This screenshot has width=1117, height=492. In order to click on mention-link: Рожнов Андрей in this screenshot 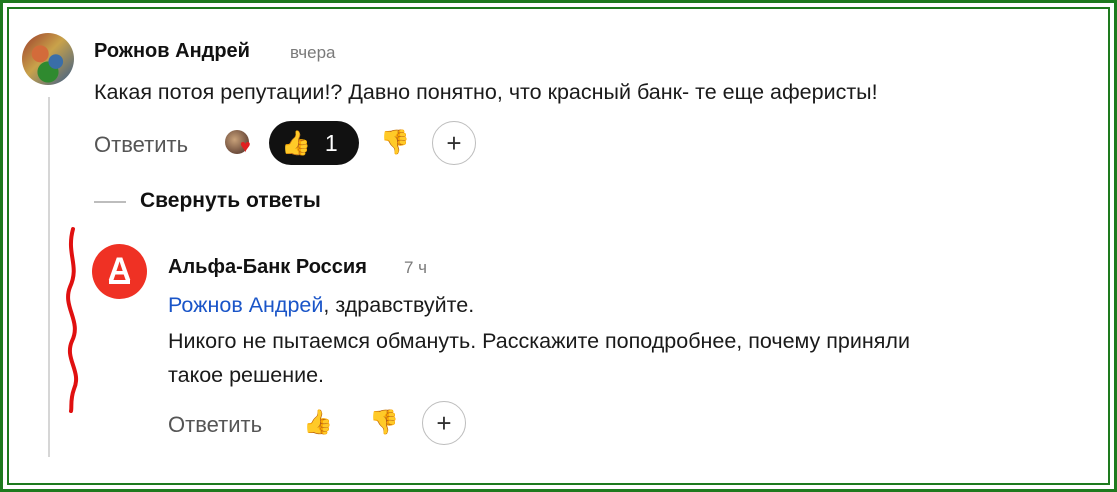, I will do `click(245, 305)`.